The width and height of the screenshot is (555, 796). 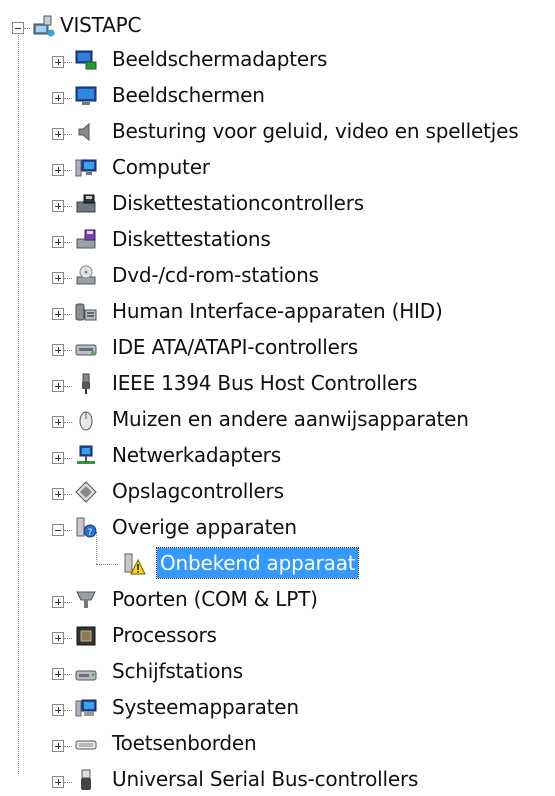 What do you see at coordinates (86, 275) in the screenshot?
I see `cdrom-drive-icon` at bounding box center [86, 275].